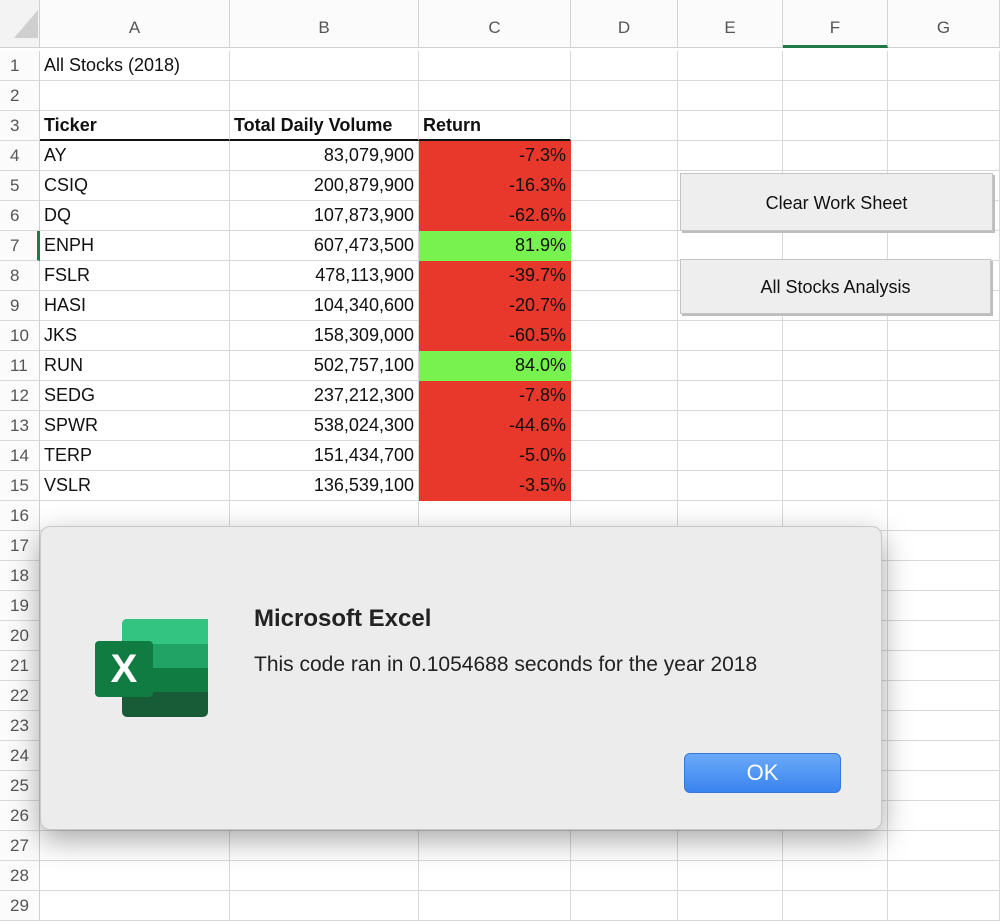 The height and width of the screenshot is (921, 1000). Describe the element at coordinates (20, 456) in the screenshot. I see `row-header-14: 14` at that location.